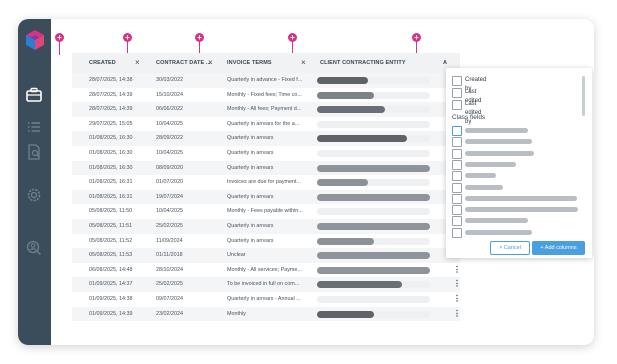 This screenshot has width=617, height=364. Describe the element at coordinates (111, 80) in the screenshot. I see `cell-created: 28/07/2025, 14:38` at that location.